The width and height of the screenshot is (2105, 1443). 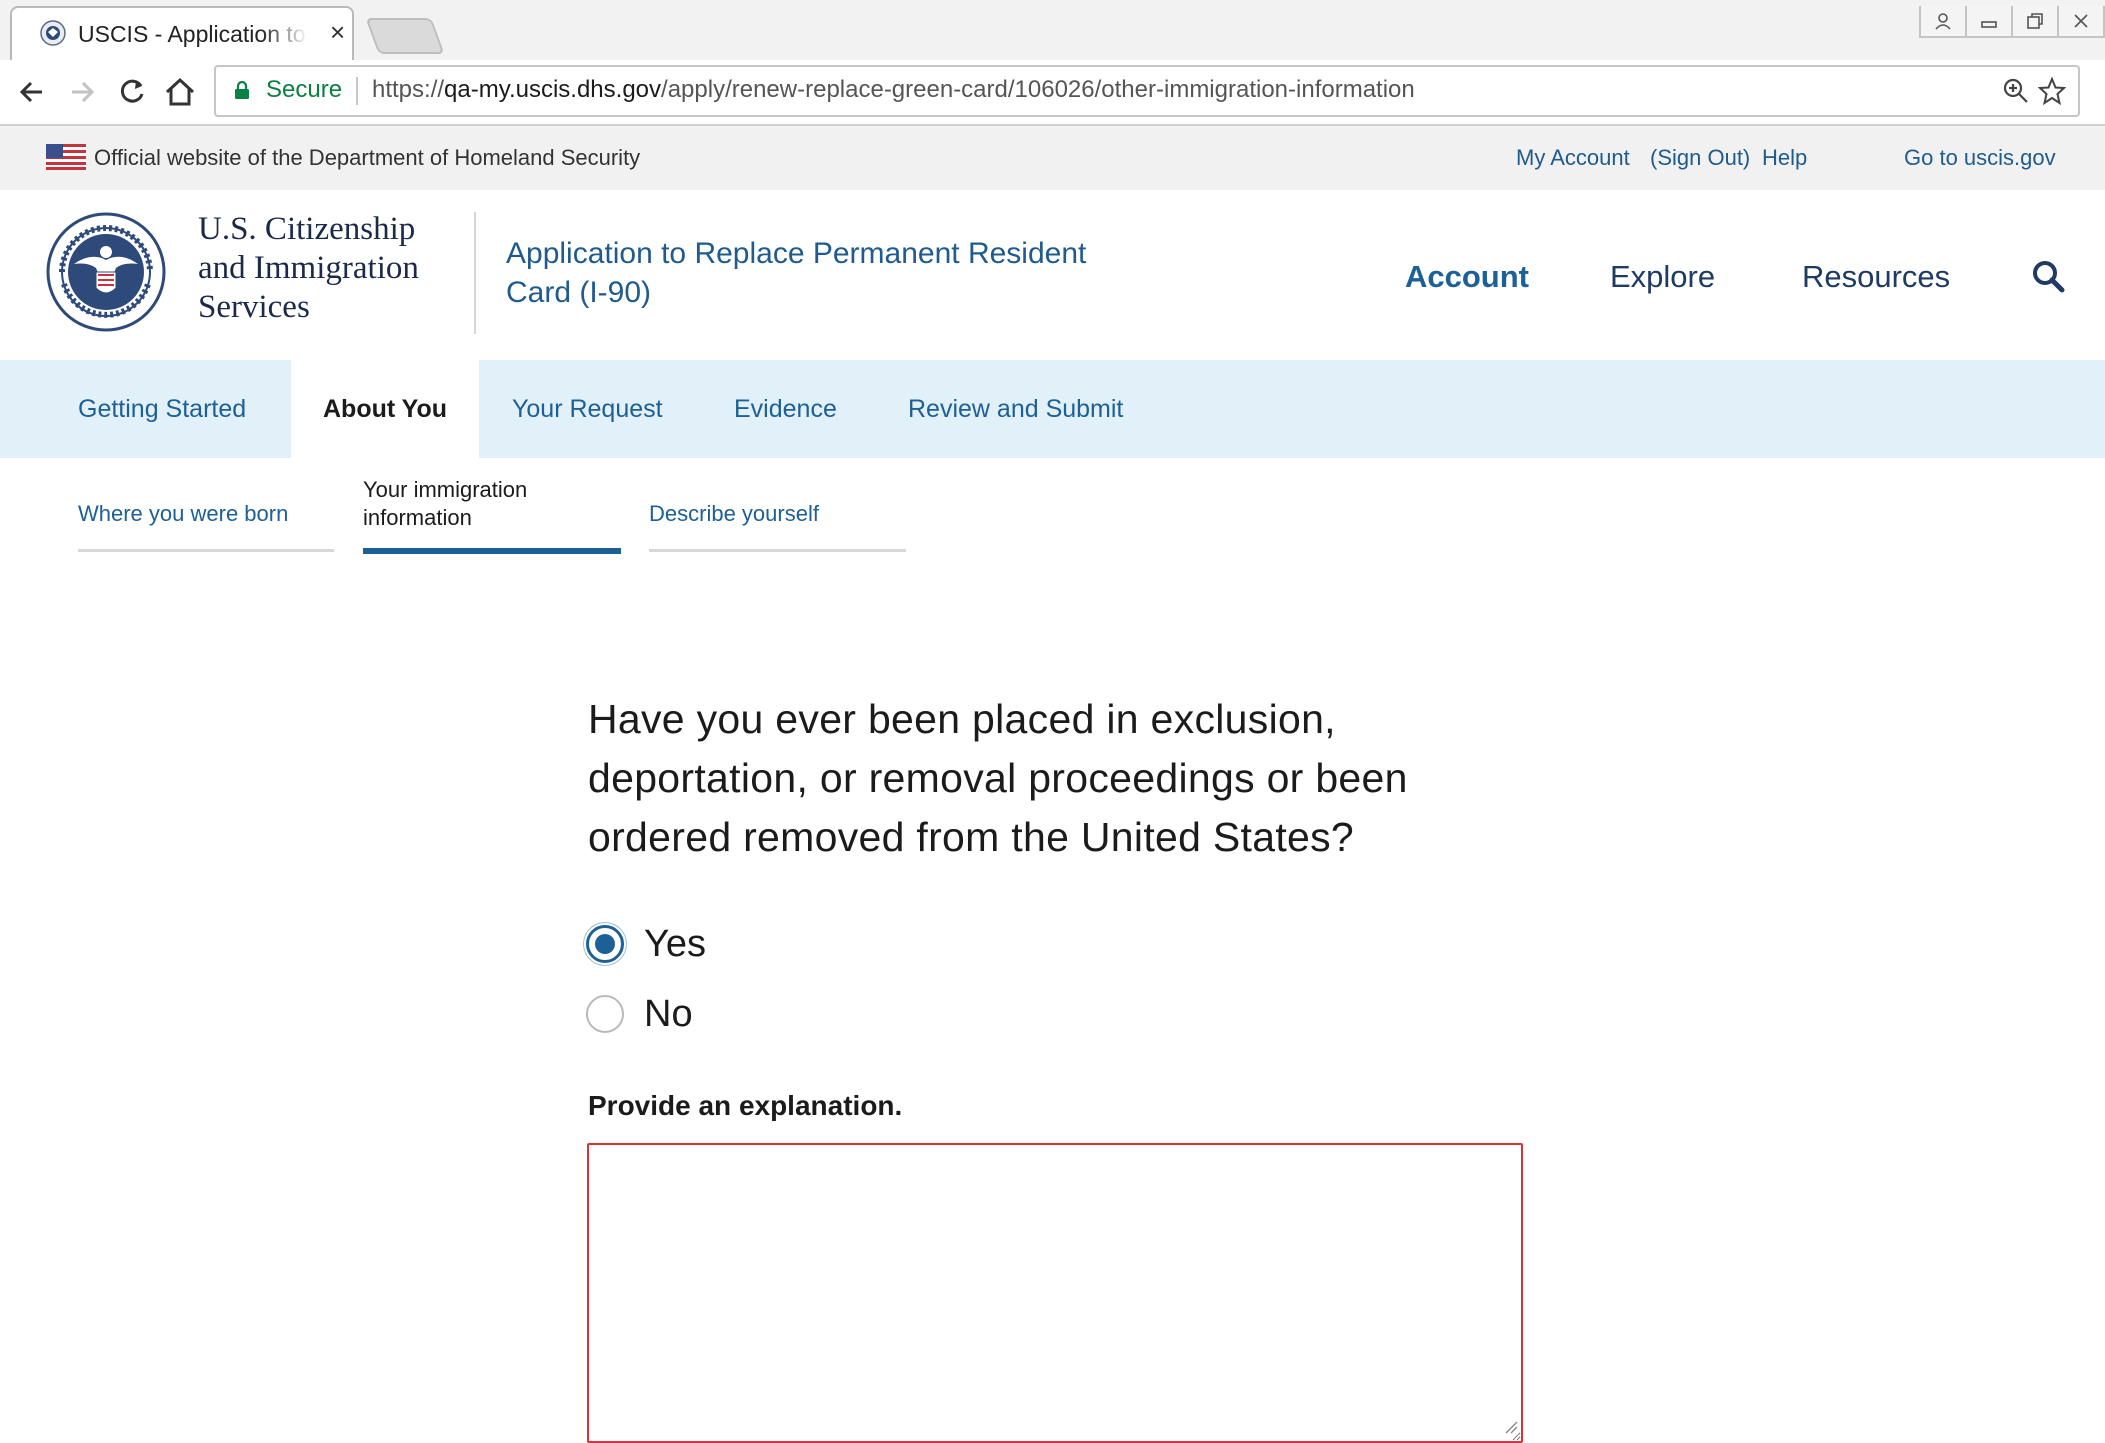 I want to click on search-icon, so click(x=2048, y=276).